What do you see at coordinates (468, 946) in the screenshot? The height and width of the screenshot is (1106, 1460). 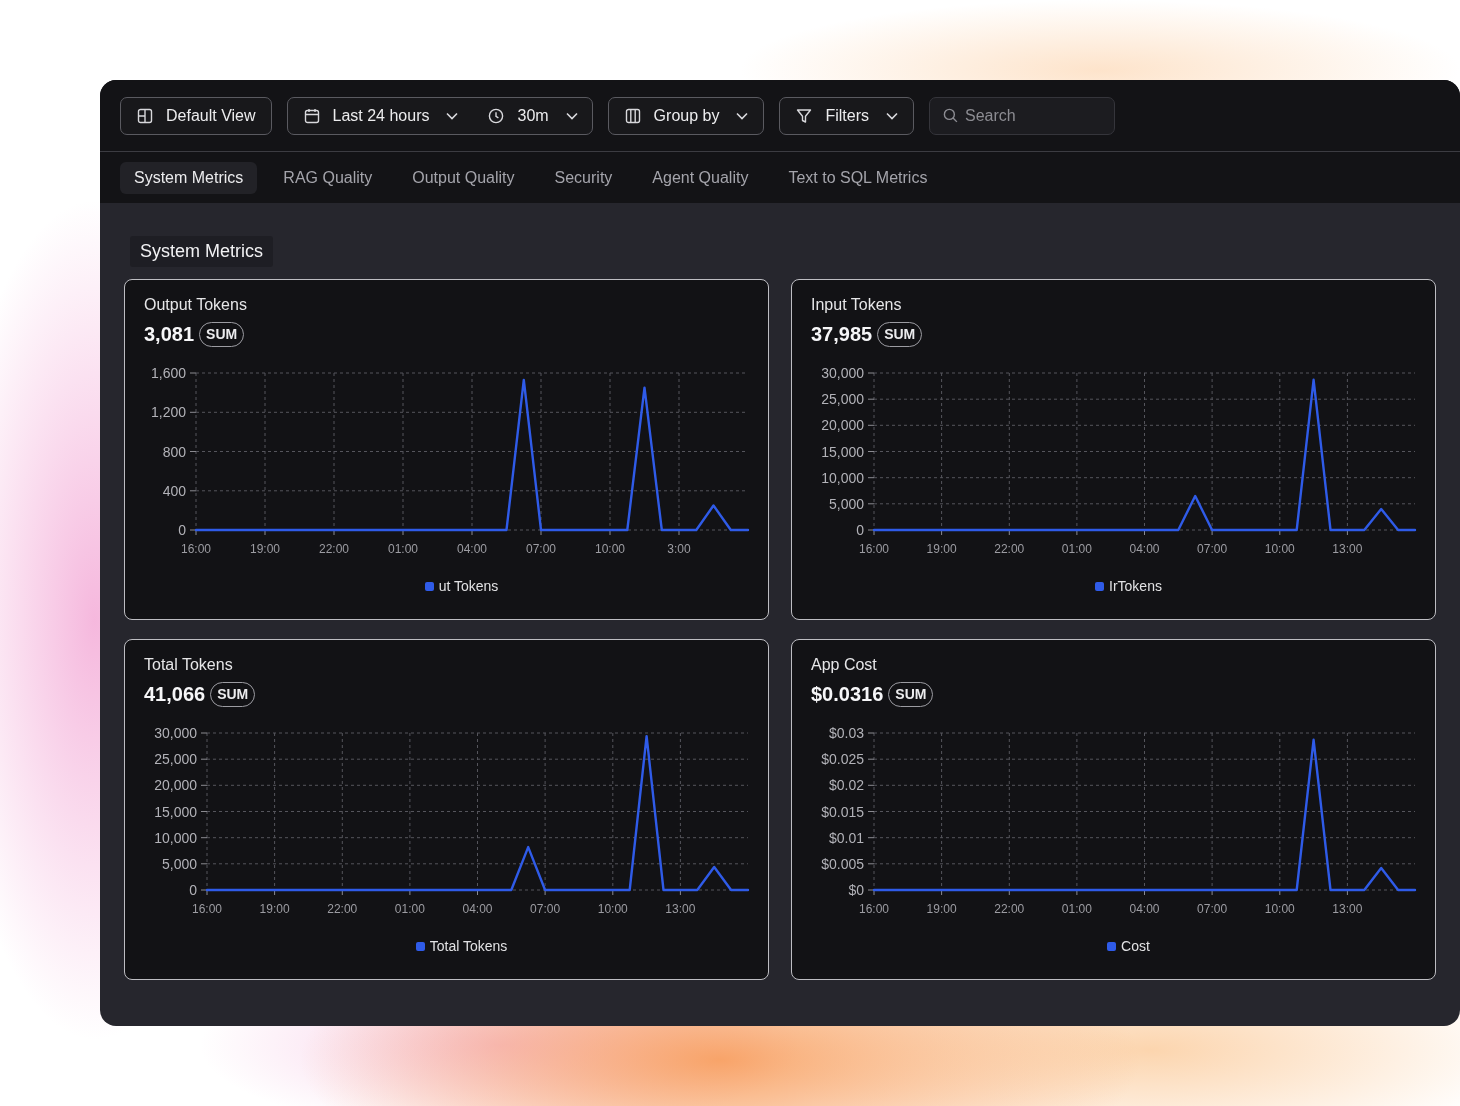 I see `legend-label: Total Tokens` at bounding box center [468, 946].